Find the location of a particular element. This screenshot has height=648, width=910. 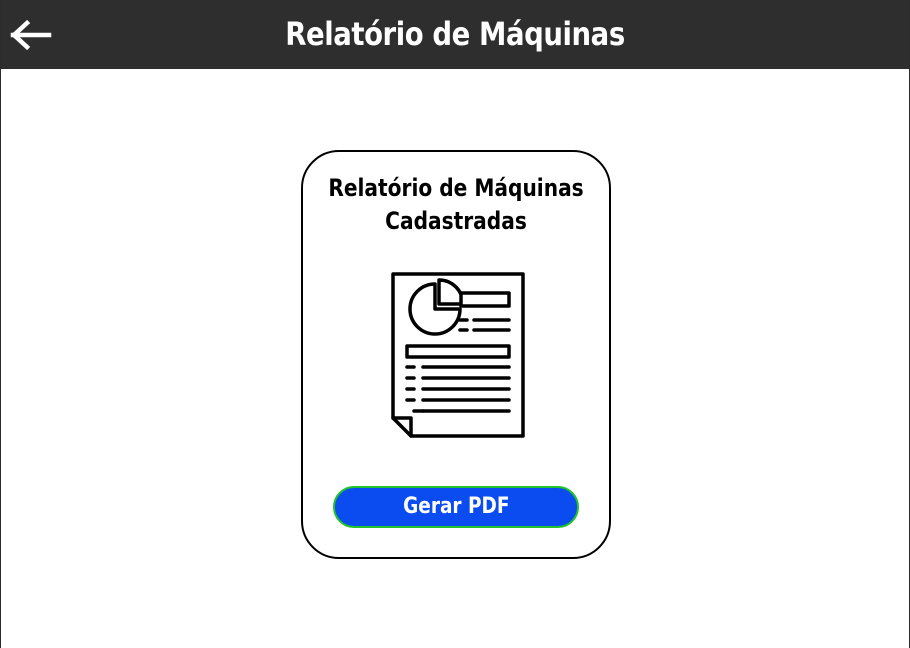

arrow-left-icon is located at coordinates (31, 35).